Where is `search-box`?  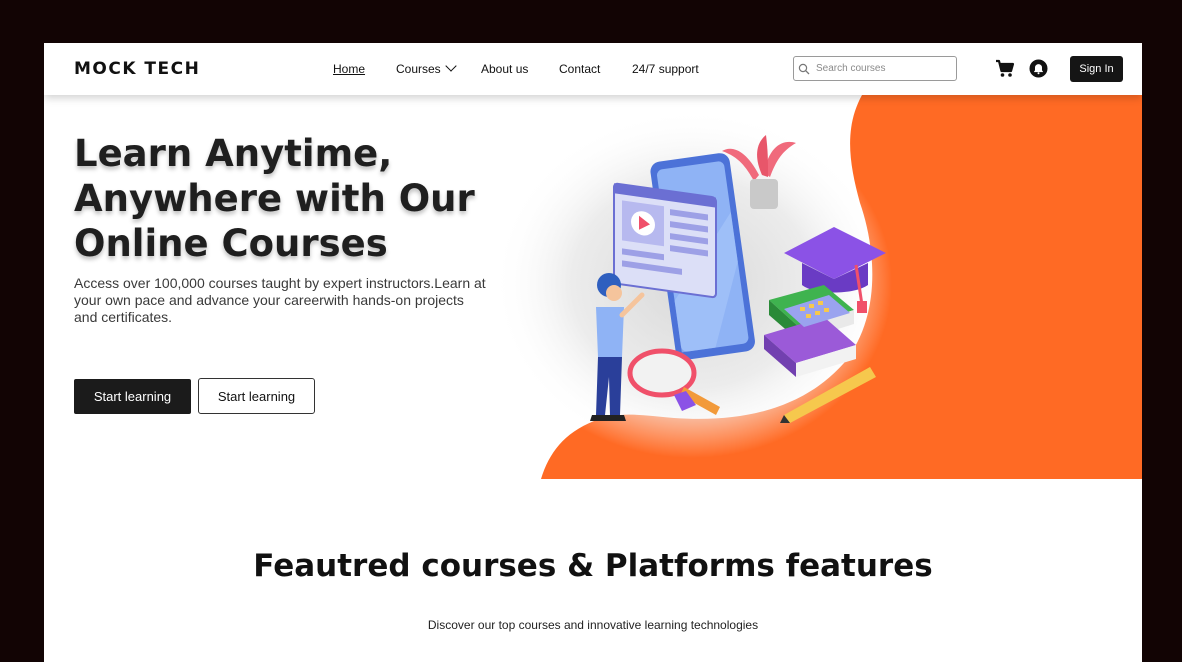 search-box is located at coordinates (875, 68).